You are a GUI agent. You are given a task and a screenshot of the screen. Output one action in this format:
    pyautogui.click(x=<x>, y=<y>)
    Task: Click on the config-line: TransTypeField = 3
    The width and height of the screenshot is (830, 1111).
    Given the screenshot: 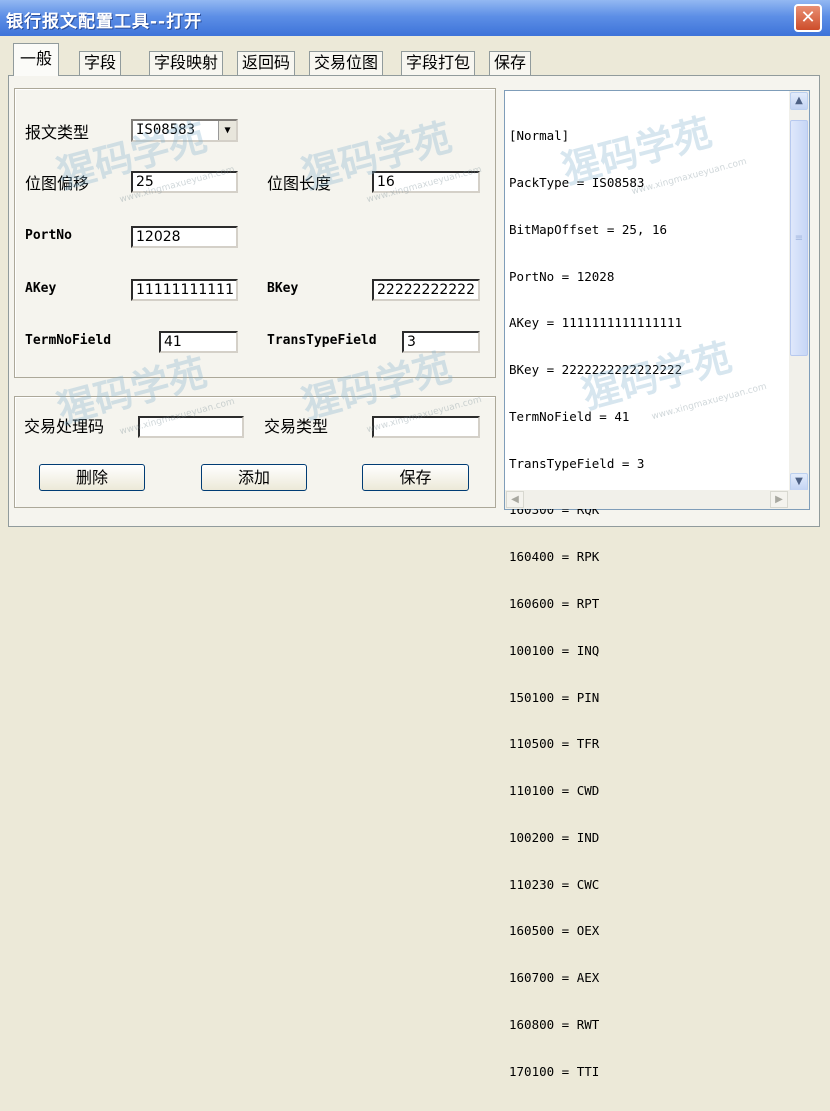 What is the action you would take?
    pyautogui.click(x=577, y=463)
    